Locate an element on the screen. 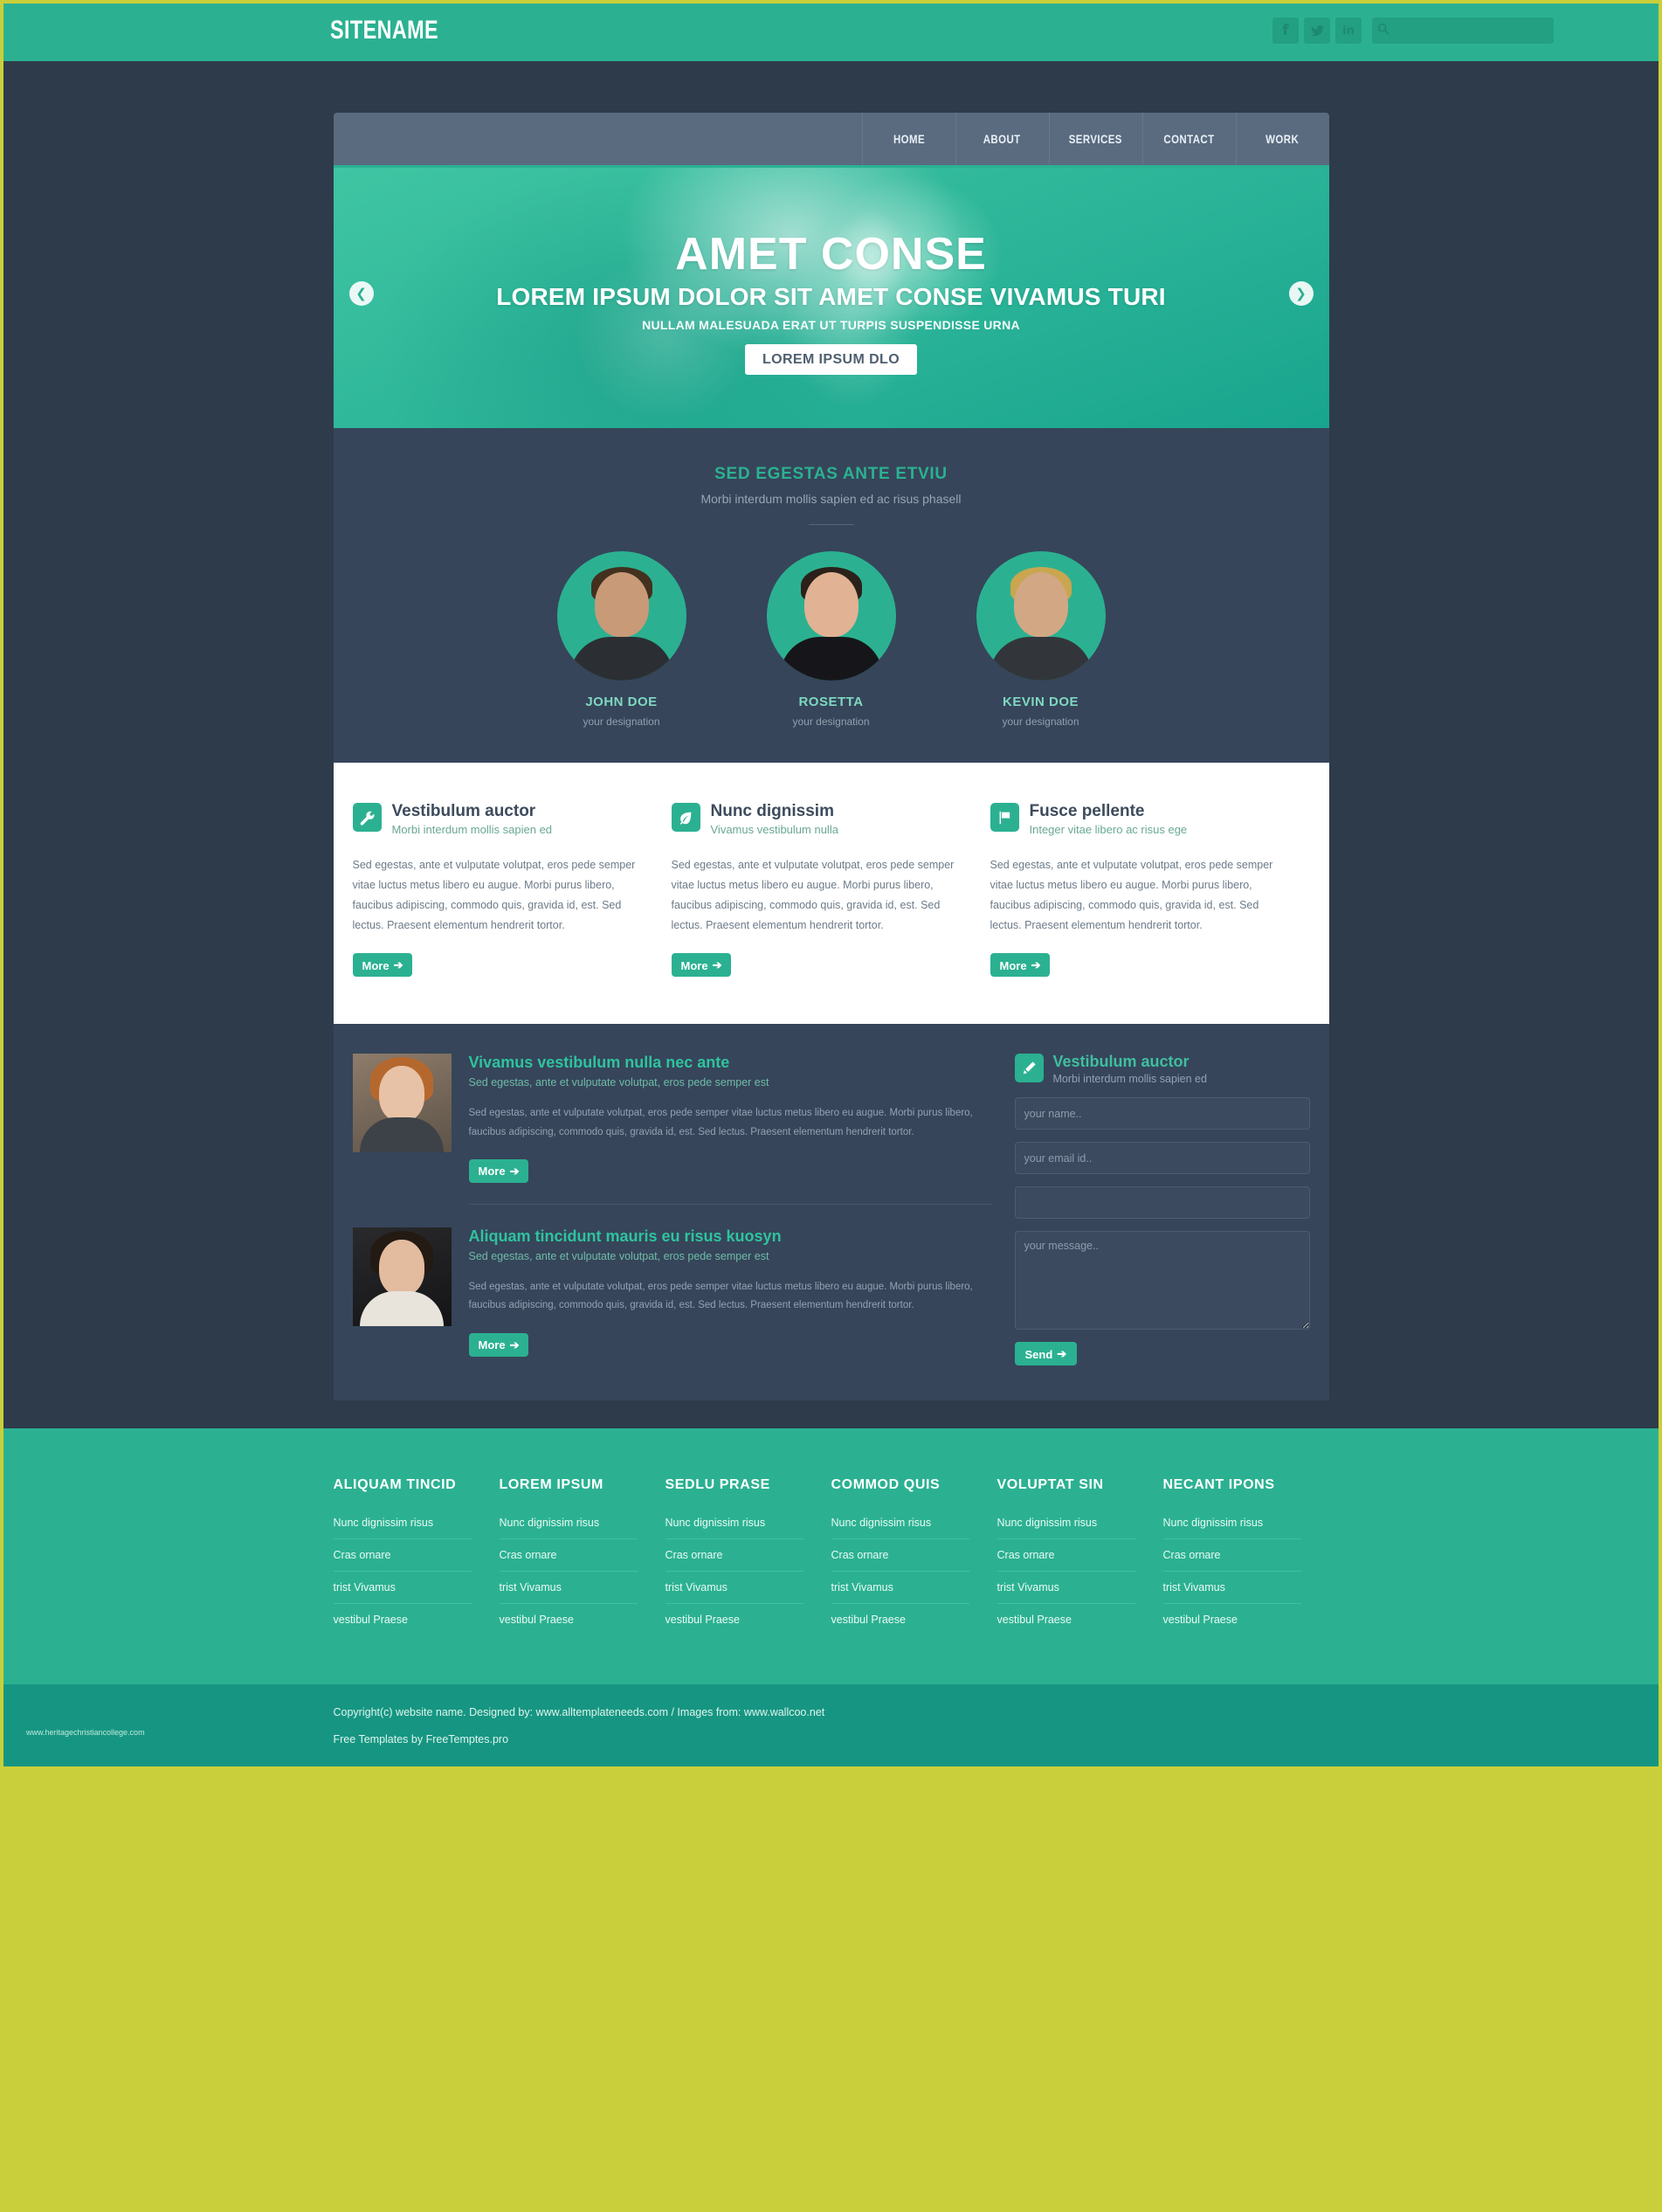 The width and height of the screenshot is (1662, 2212). search-input is located at coordinates (1463, 30).